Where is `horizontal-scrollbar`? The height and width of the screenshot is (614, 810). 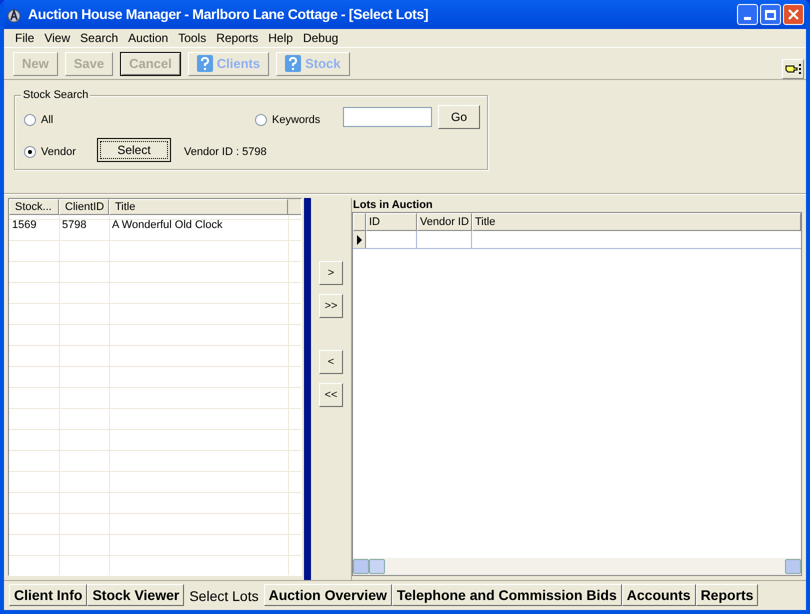 horizontal-scrollbar is located at coordinates (577, 566).